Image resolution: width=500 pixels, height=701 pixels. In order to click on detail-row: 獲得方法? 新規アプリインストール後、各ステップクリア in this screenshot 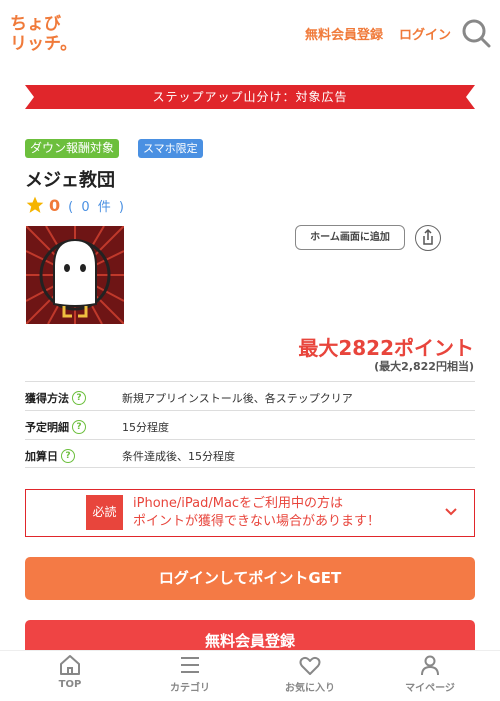, I will do `click(250, 395)`.